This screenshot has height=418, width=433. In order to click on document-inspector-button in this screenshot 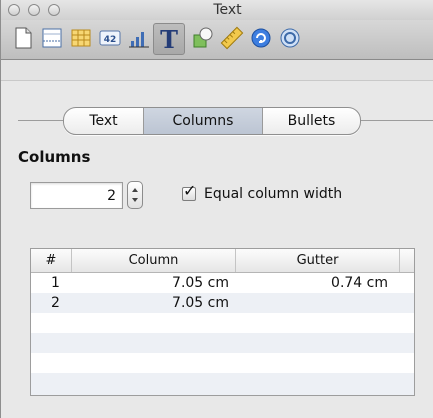, I will do `click(23, 38)`.